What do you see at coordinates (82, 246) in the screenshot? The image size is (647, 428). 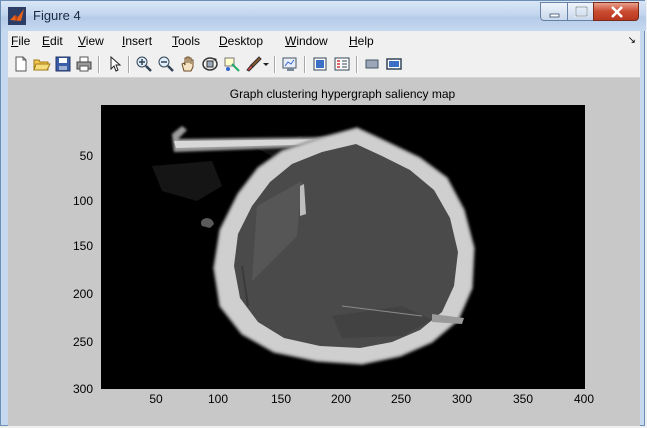 I see `y-tick-label: 150` at bounding box center [82, 246].